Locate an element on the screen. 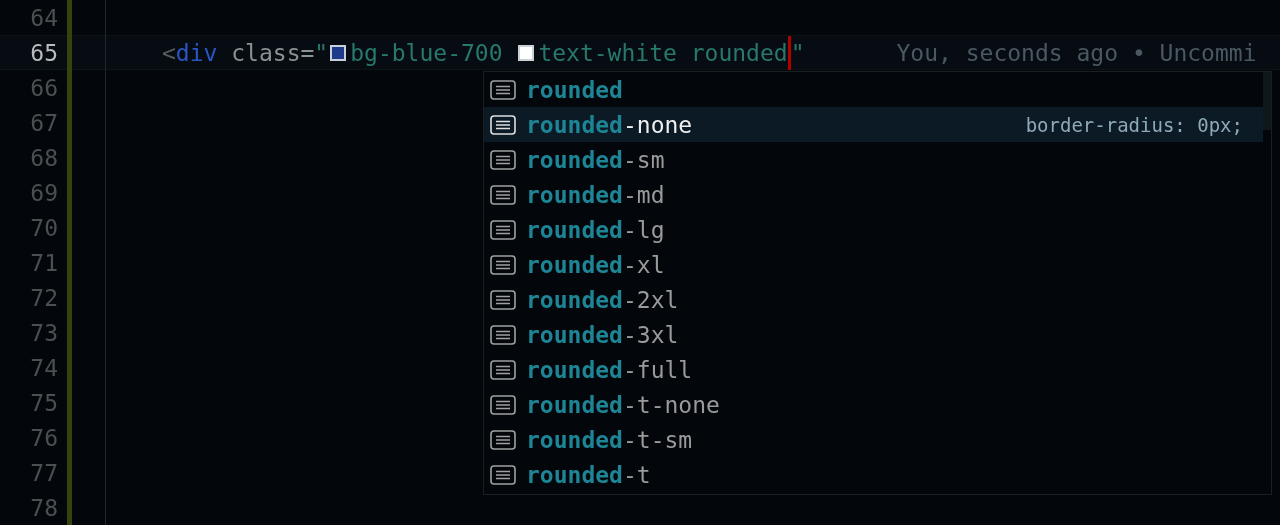 This screenshot has width=1280, height=525. line-number: 66 is located at coordinates (43, 87).